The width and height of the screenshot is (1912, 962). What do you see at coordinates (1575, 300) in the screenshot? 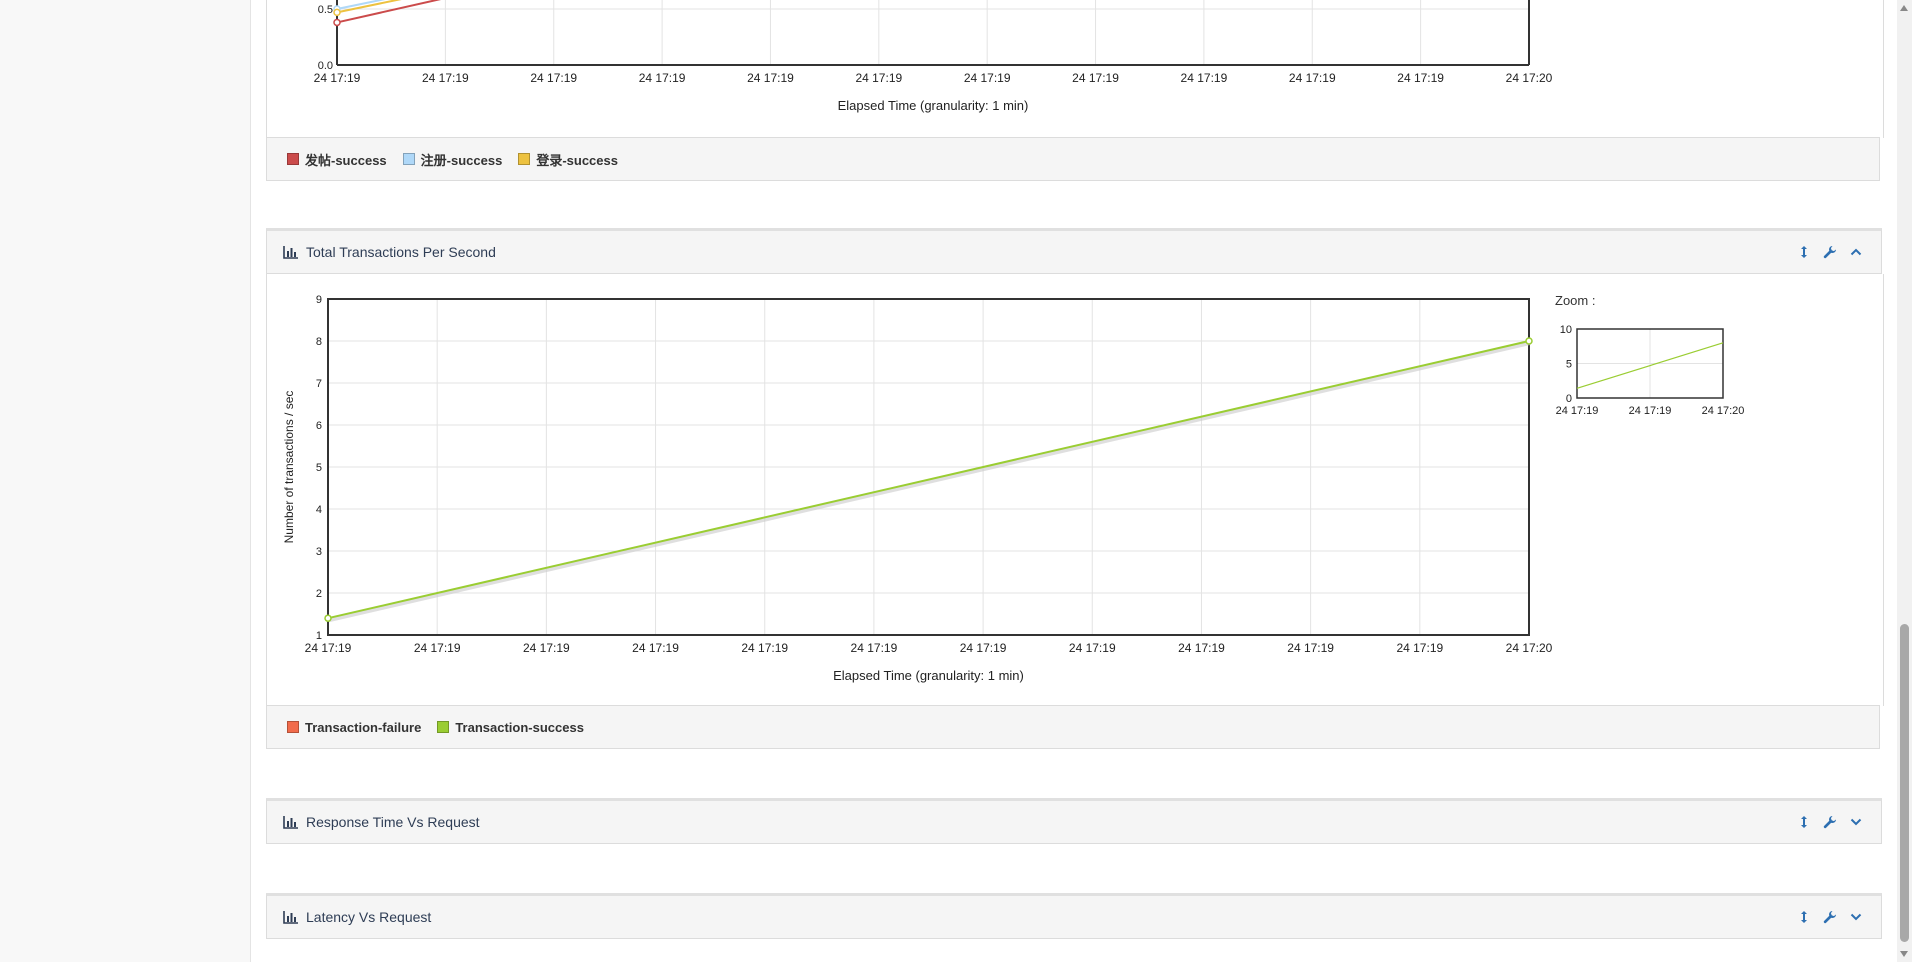
I see `zoom-label: Zoom :` at bounding box center [1575, 300].